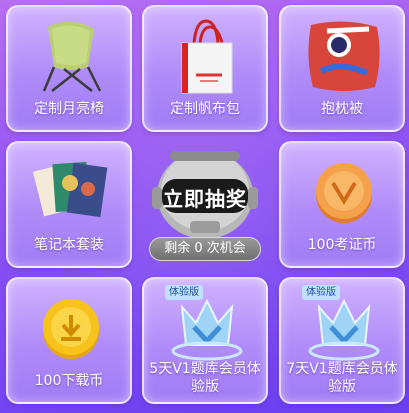  I want to click on canvas-bag-icon, so click(207, 56).